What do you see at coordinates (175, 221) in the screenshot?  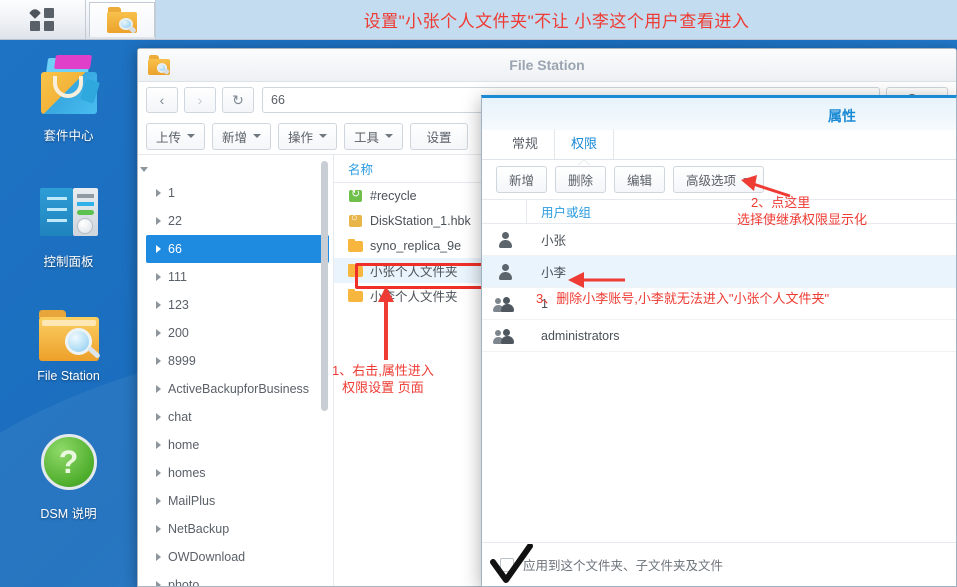 I see `tree-item-label: 22` at bounding box center [175, 221].